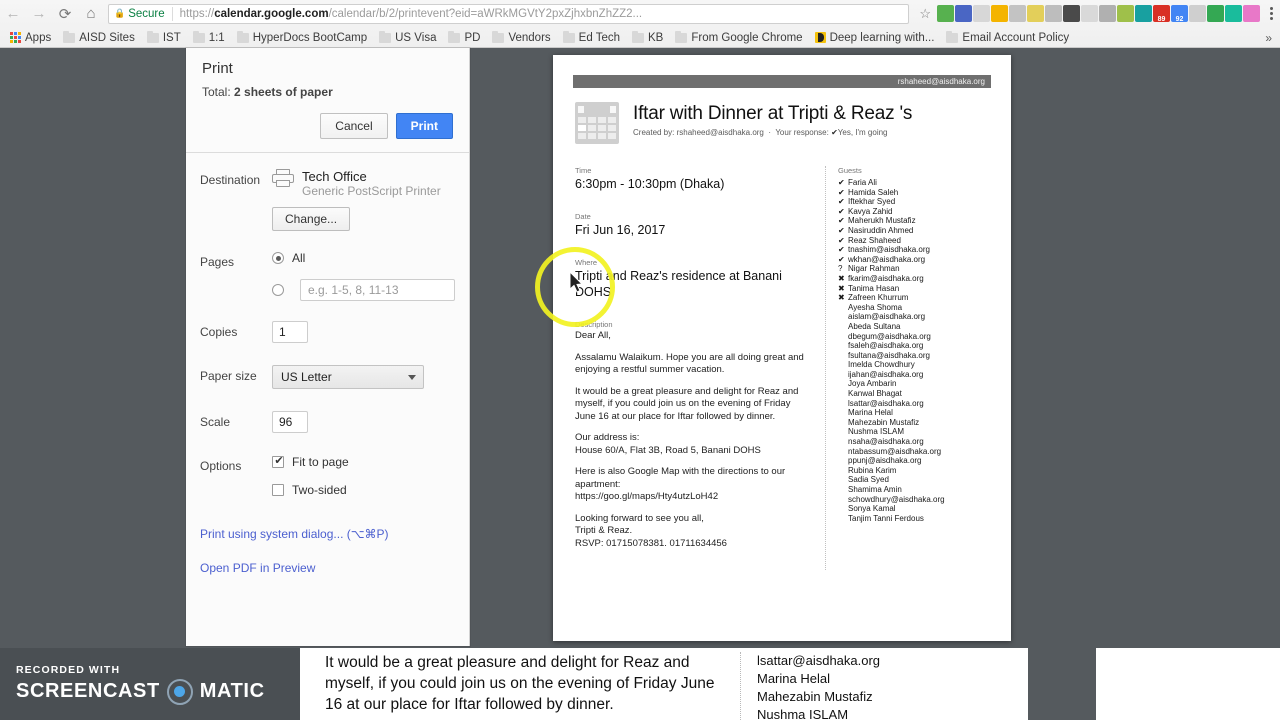 The image size is (1280, 720). I want to click on play-extension-icon, so click(1089, 13).